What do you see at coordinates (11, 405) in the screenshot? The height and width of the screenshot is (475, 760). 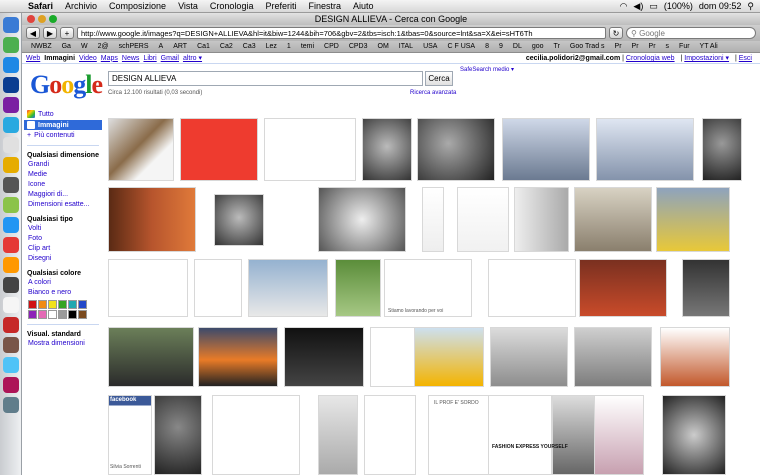 I see `trash-icon` at bounding box center [11, 405].